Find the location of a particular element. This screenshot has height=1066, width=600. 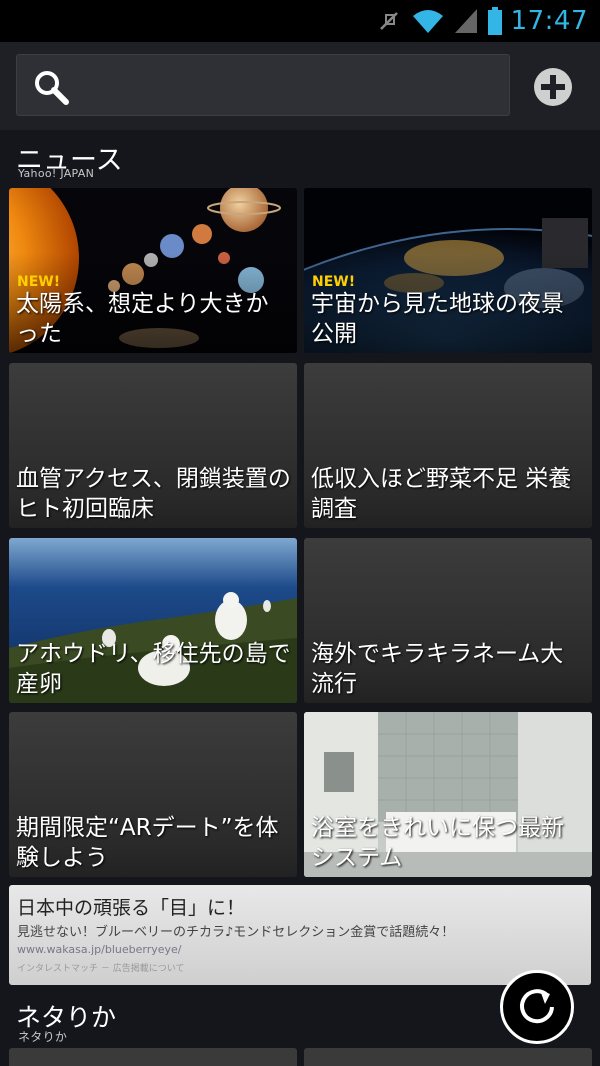

tile-caption: アホウドリ、移住先の島で産卵 is located at coordinates (153, 669).